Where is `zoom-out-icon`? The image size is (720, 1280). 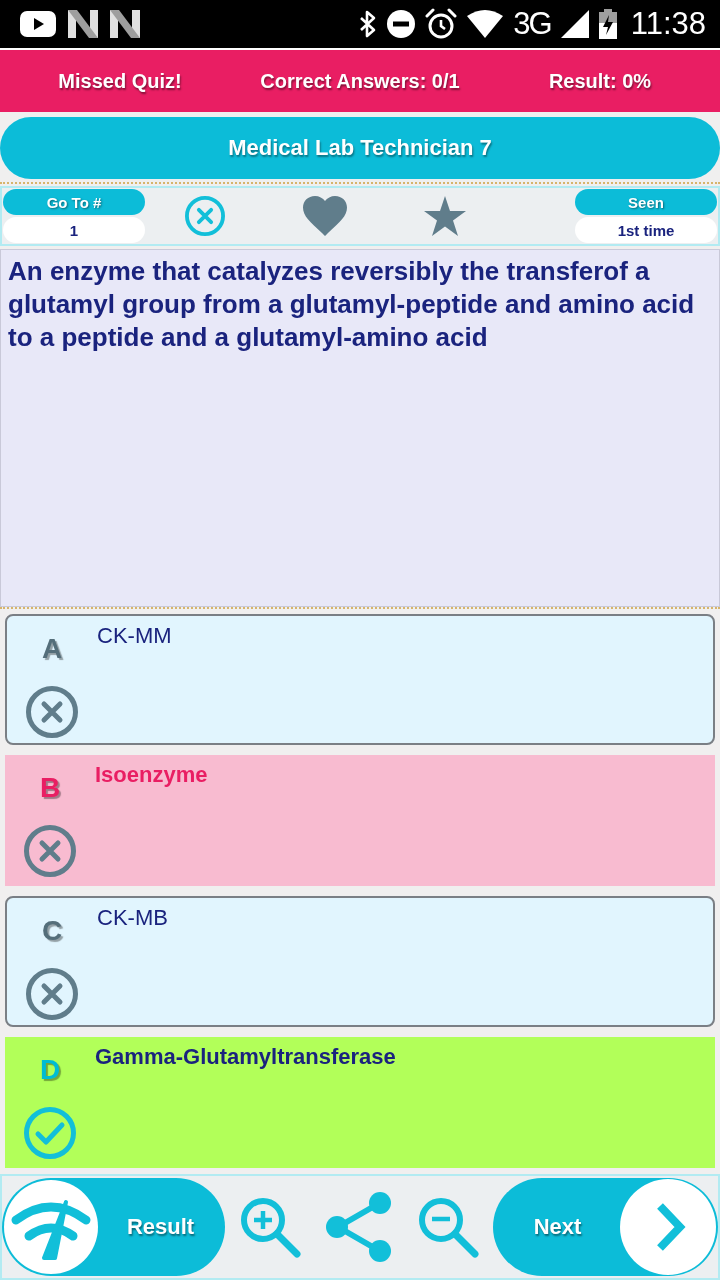 zoom-out-icon is located at coordinates (448, 1227).